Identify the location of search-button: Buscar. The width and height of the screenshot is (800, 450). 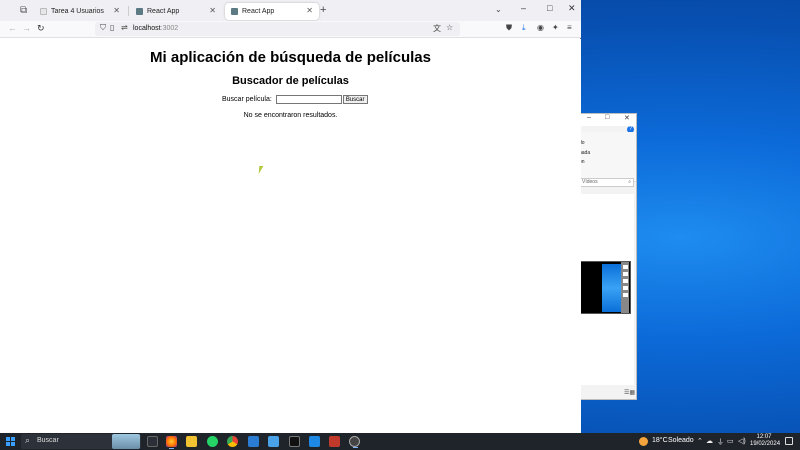
(355, 99).